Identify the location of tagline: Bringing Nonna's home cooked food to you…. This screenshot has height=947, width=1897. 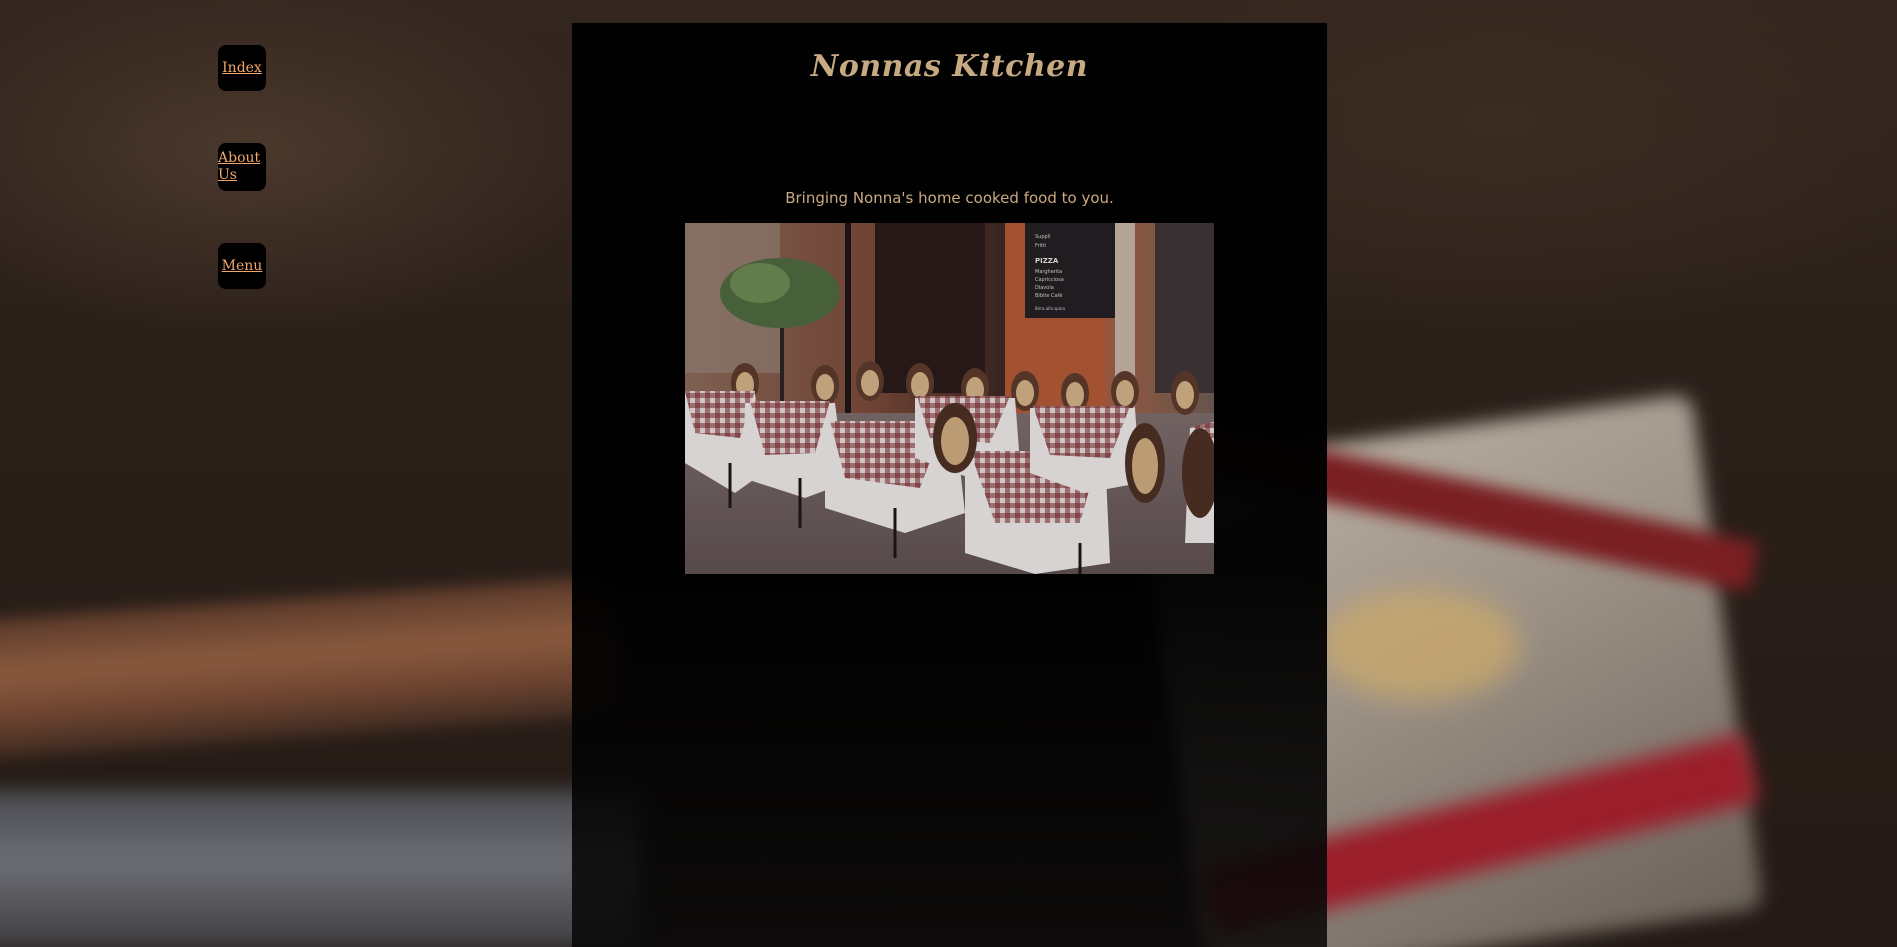
(949, 198).